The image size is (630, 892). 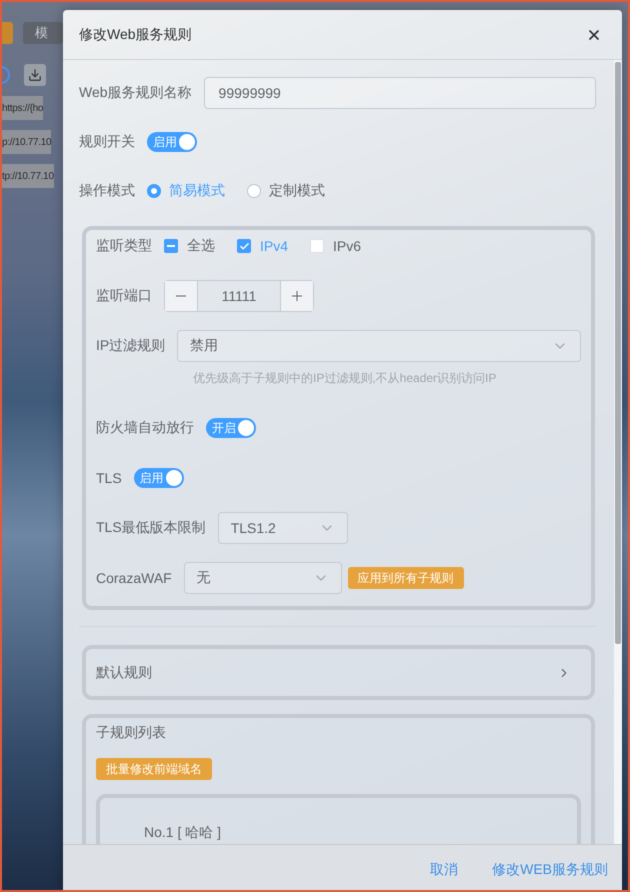 What do you see at coordinates (27, 142) in the screenshot?
I see `background-url: p://10.77.10` at bounding box center [27, 142].